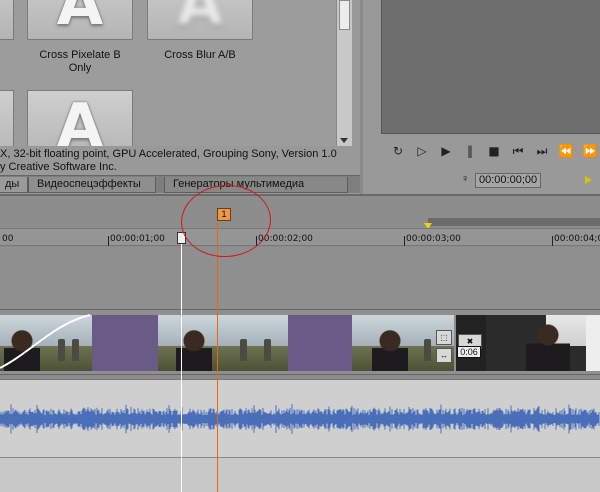 The width and height of the screenshot is (600, 492). Describe the element at coordinates (137, 239) in the screenshot. I see `ruler-label: 00:00:01;00` at that location.